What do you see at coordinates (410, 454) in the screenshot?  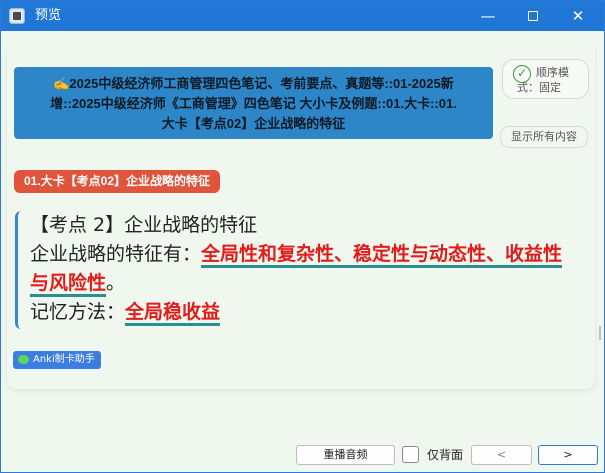 I see `back-only-checkbox` at bounding box center [410, 454].